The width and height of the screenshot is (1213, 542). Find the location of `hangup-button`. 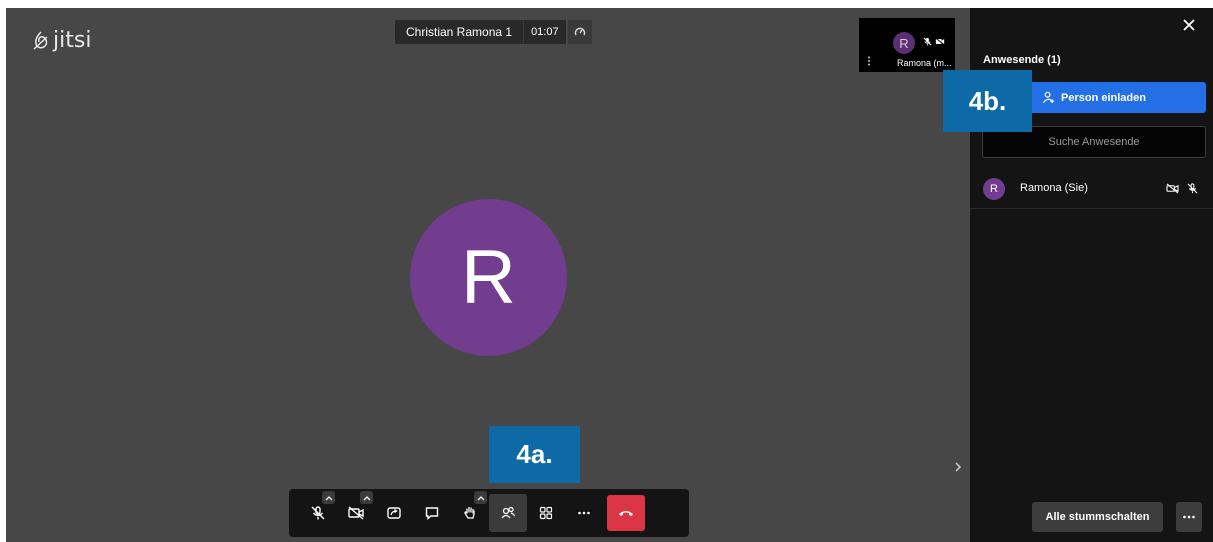

hangup-button is located at coordinates (626, 513).